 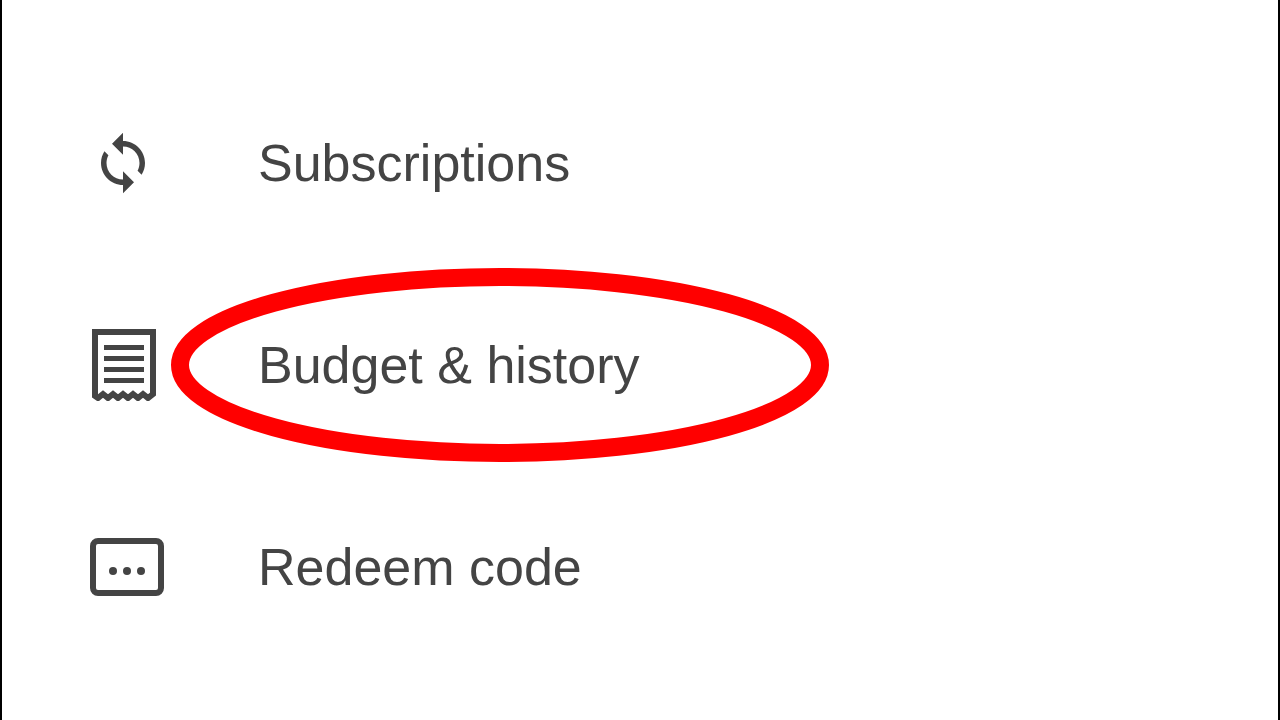 What do you see at coordinates (420, 567) in the screenshot?
I see `menu-item: Redeem code` at bounding box center [420, 567].